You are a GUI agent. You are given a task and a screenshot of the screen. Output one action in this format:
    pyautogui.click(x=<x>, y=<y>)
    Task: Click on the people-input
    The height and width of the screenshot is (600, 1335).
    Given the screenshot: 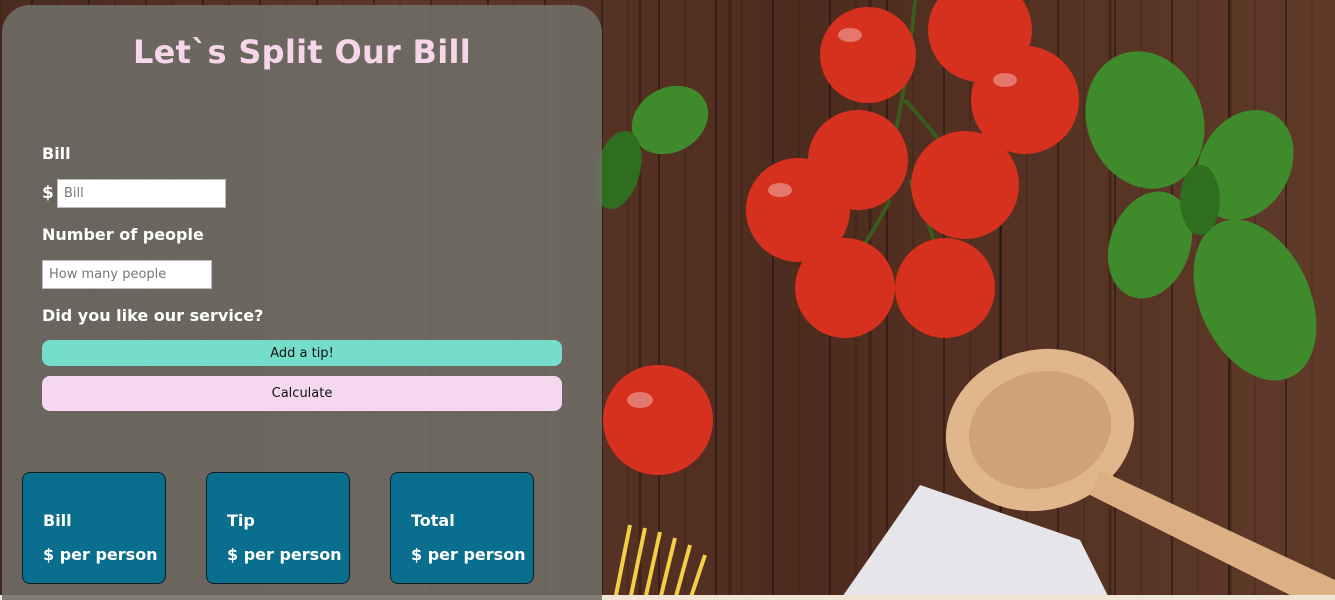 What is the action you would take?
    pyautogui.click(x=127, y=274)
    